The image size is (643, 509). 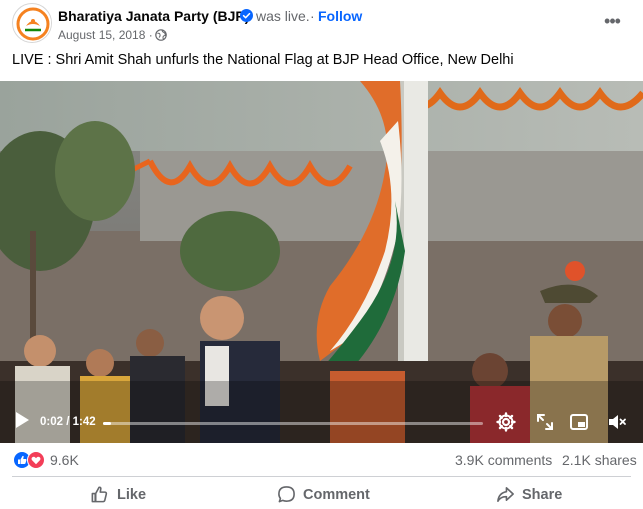 I want to click on thumbs-up-icon, so click(x=99, y=494).